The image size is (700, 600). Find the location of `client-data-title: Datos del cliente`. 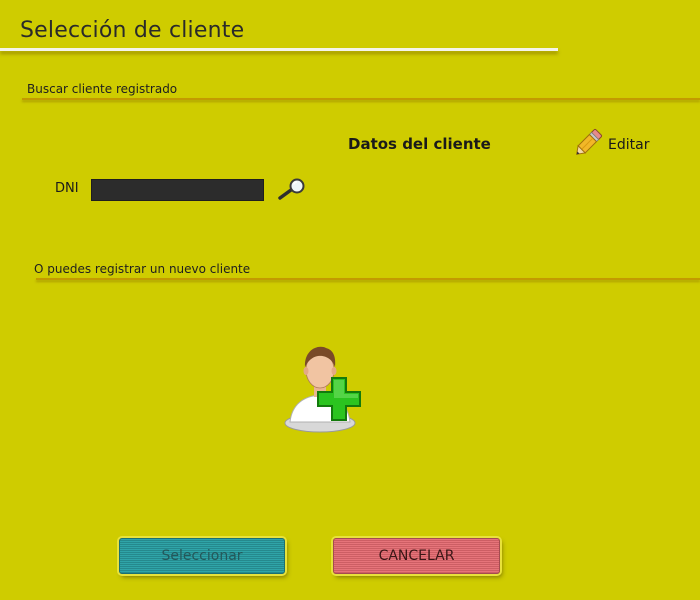

client-data-title: Datos del cliente is located at coordinates (419, 144).